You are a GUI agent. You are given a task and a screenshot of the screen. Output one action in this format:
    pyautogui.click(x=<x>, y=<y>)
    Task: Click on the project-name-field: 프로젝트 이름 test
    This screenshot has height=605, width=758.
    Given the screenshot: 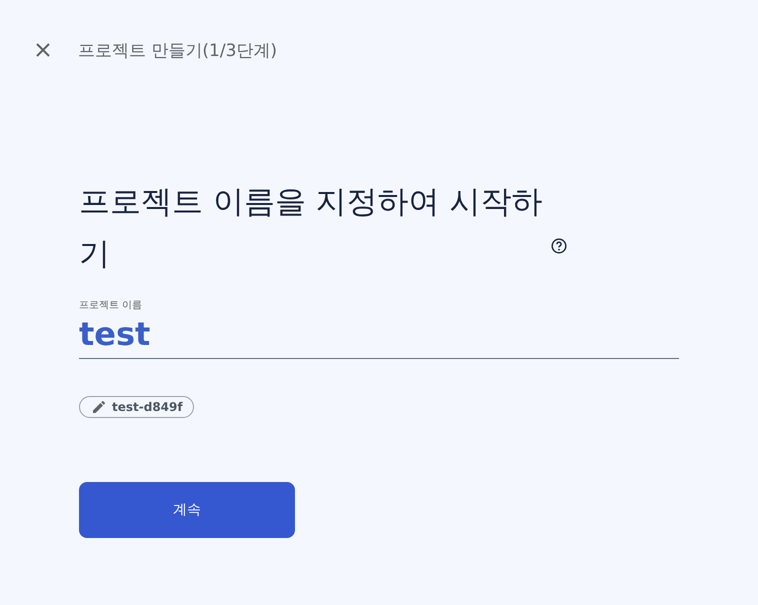 What is the action you would take?
    pyautogui.click(x=379, y=328)
    